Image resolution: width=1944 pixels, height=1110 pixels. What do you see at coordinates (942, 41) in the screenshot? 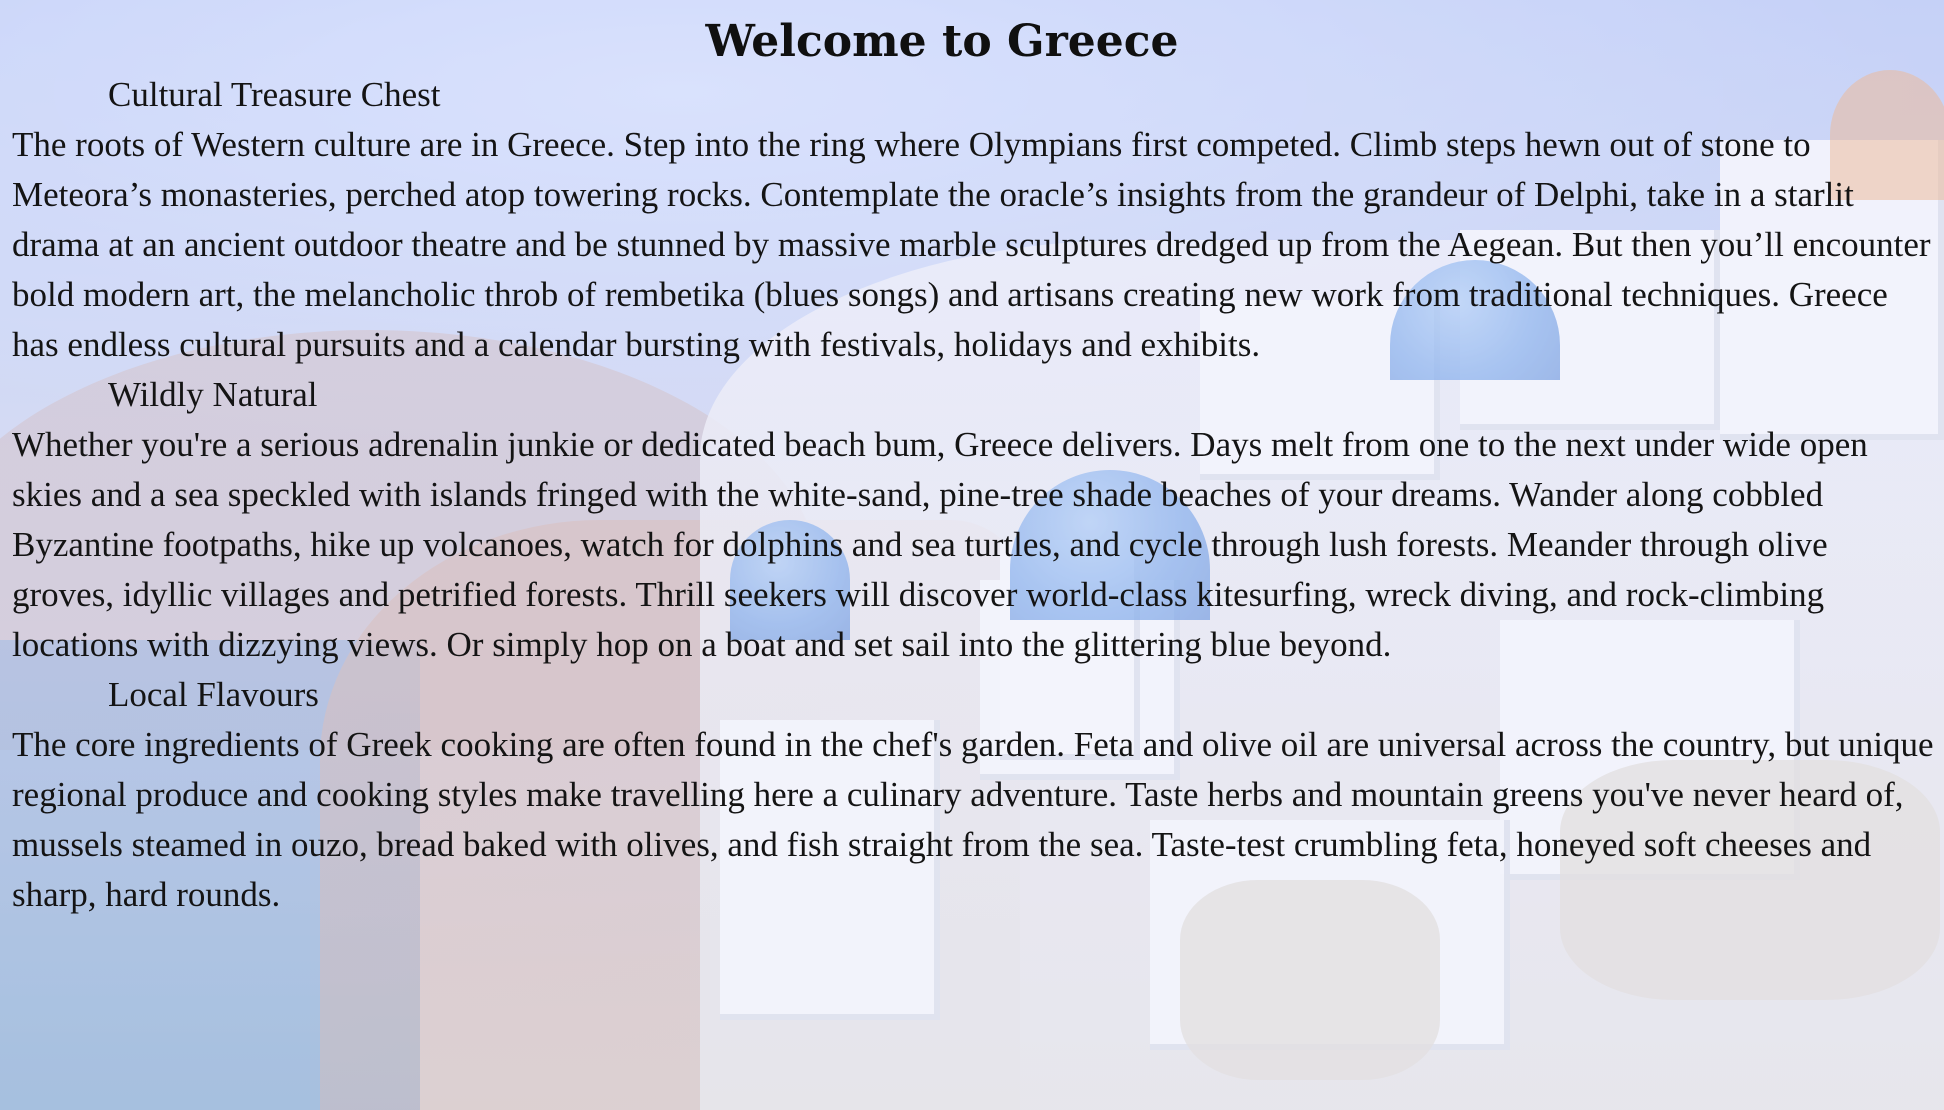
I see `page-title: Welcome to Greece` at bounding box center [942, 41].